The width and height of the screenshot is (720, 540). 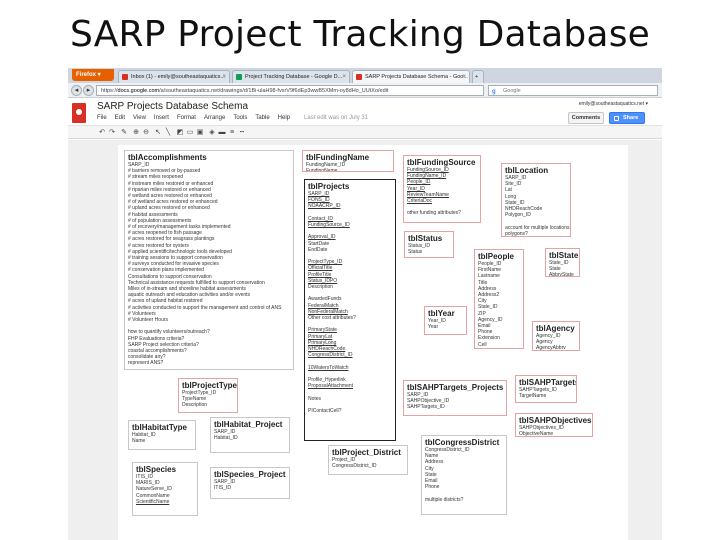 I want to click on star-icon: ☆, so click(x=230, y=106).